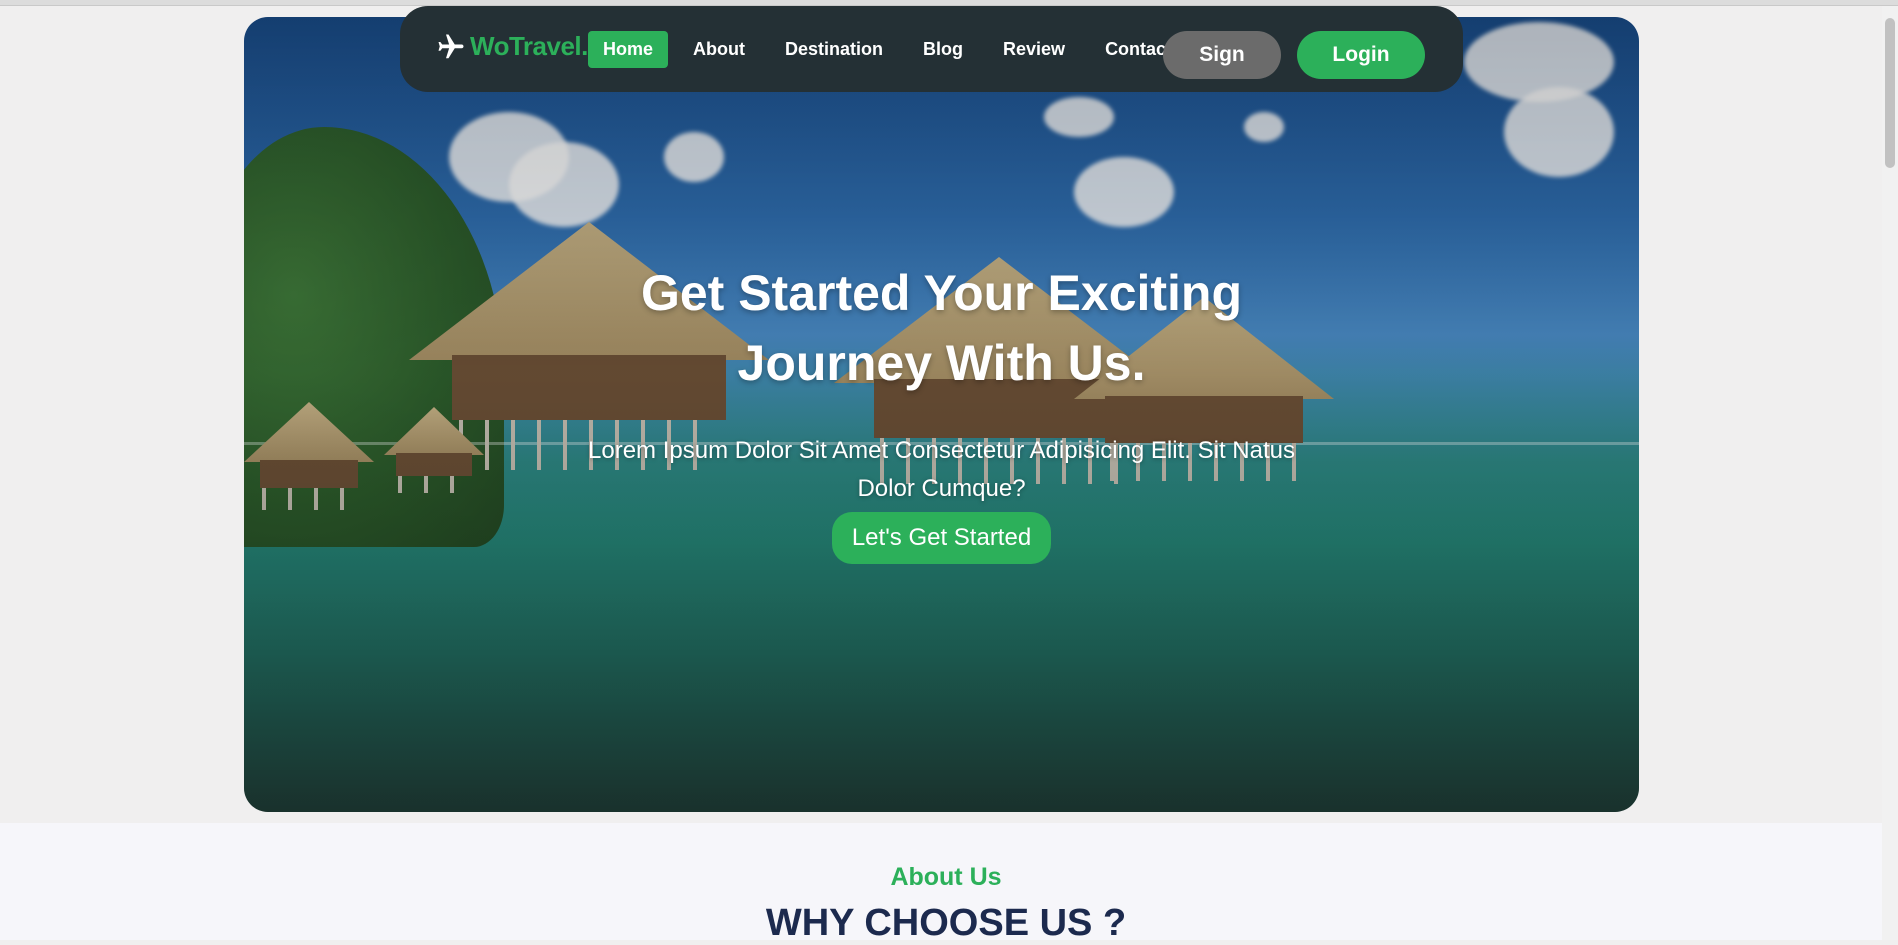 The height and width of the screenshot is (945, 1898). I want to click on scrollbar-thumb, so click(1890, 93).